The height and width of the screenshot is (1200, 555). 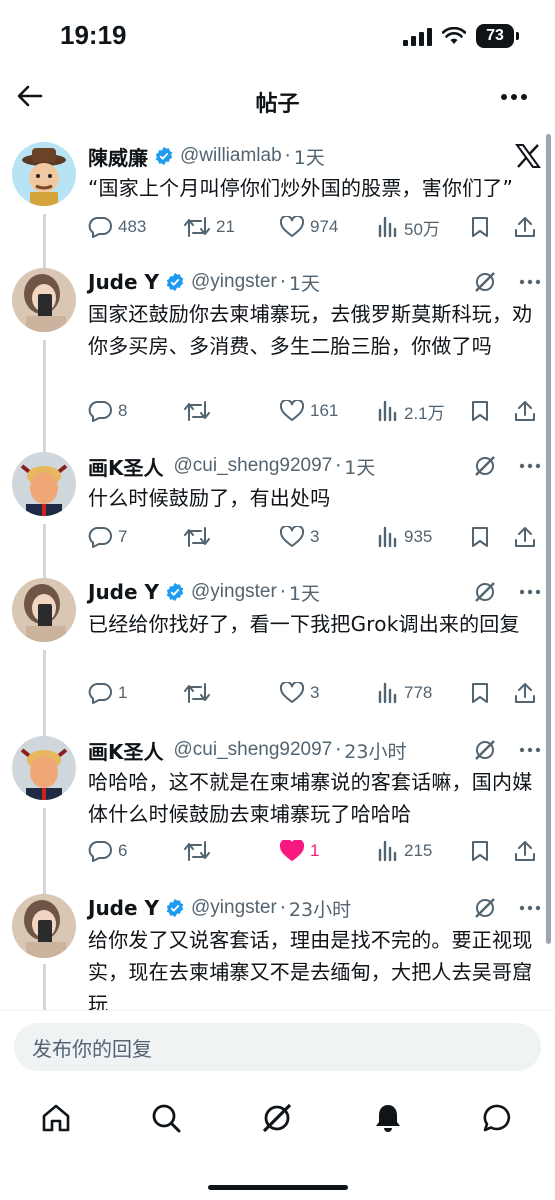 I want to click on reply-button: 8, so click(x=107, y=411).